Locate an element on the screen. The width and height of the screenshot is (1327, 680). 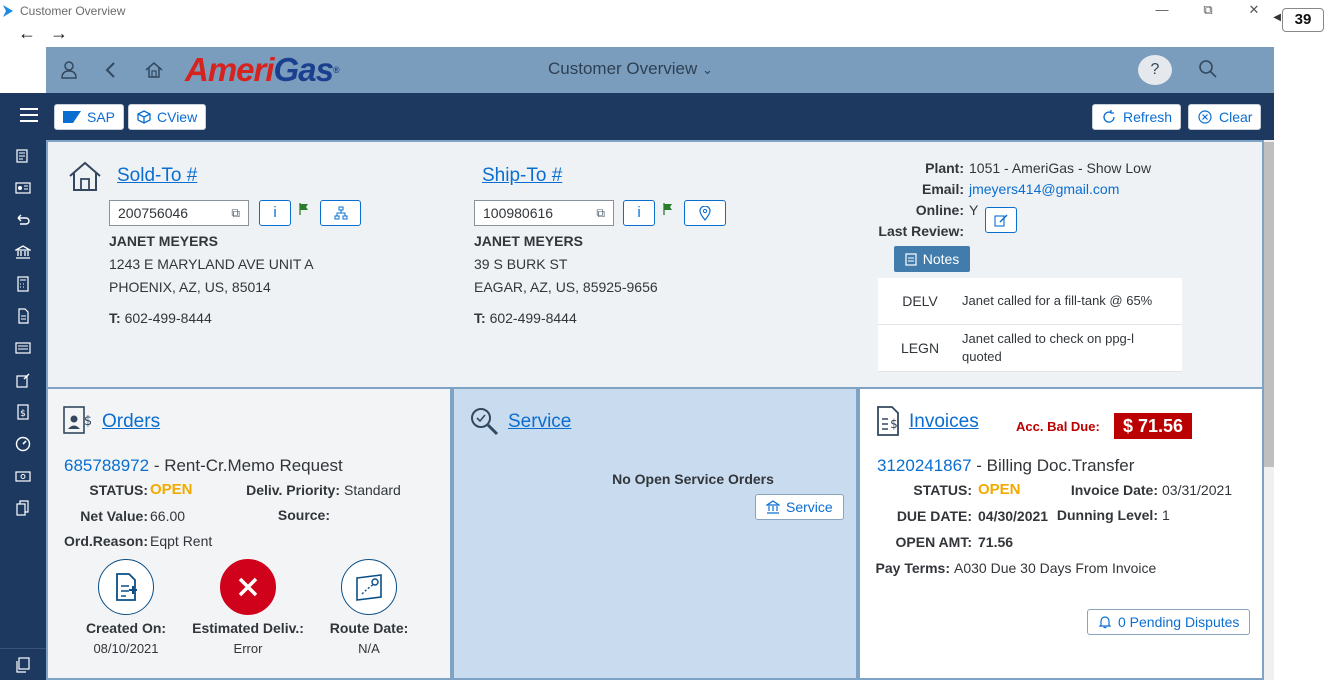
notes-button: Notes is located at coordinates (932, 259).